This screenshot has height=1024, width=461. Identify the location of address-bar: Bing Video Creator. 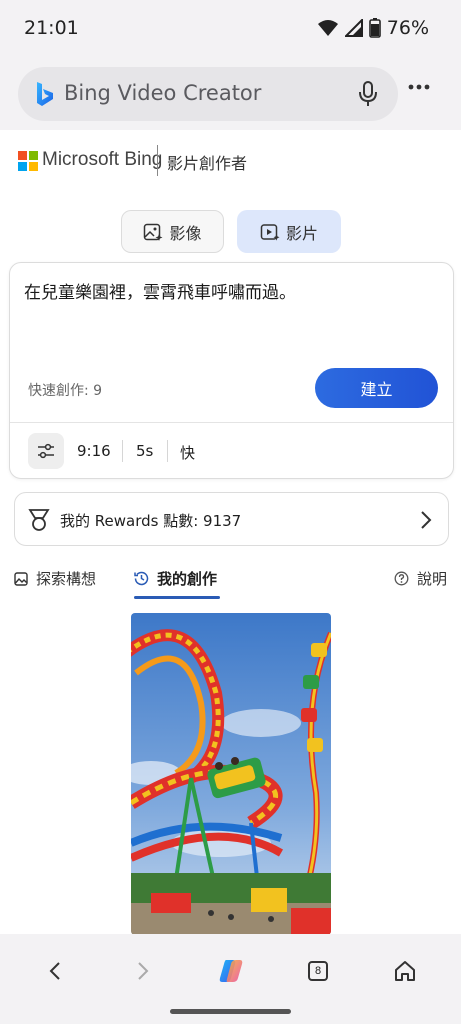
(208, 94).